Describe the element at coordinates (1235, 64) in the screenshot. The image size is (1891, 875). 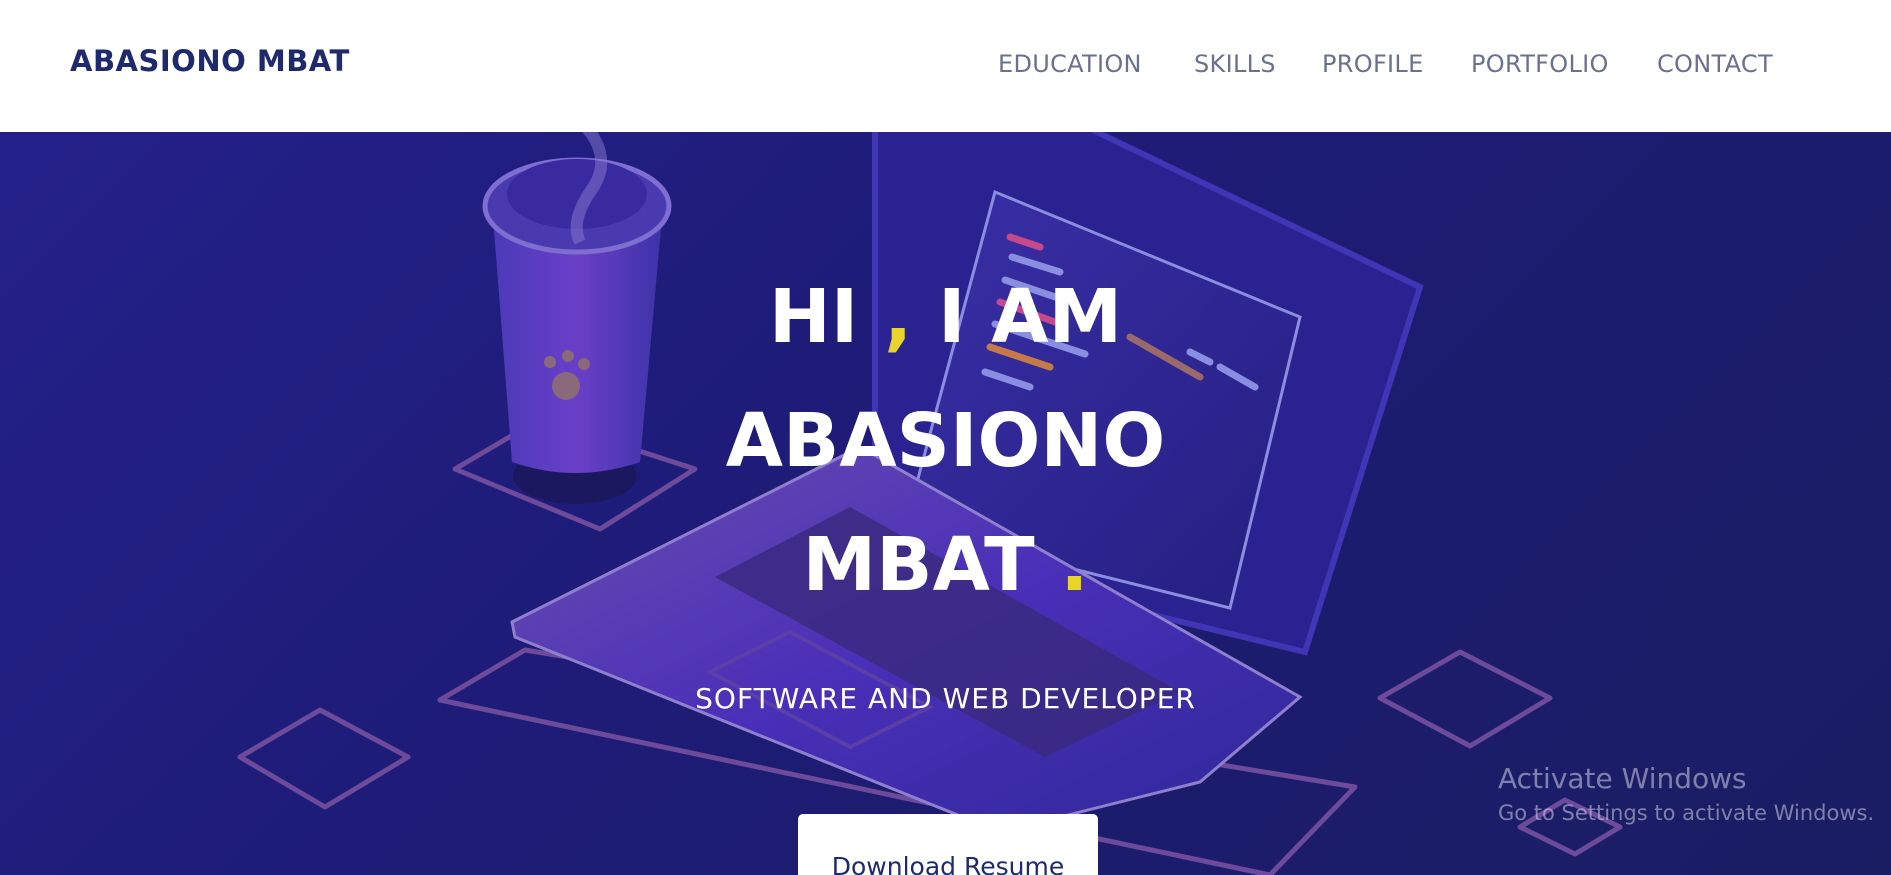
I see `nav-skills-link: SKILLS` at that location.